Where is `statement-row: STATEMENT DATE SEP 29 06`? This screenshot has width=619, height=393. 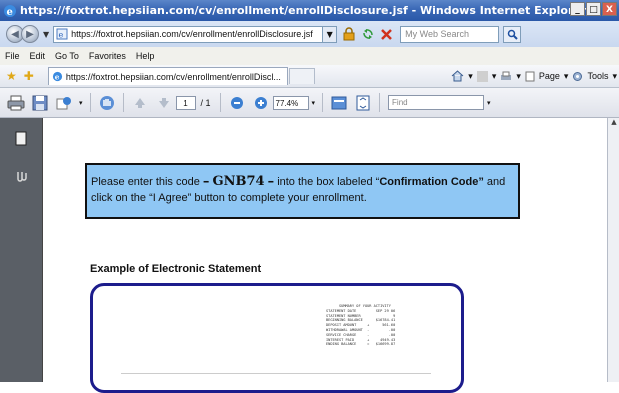
statement-row: STATEMENT DATE SEP 29 06 is located at coordinates (361, 310).